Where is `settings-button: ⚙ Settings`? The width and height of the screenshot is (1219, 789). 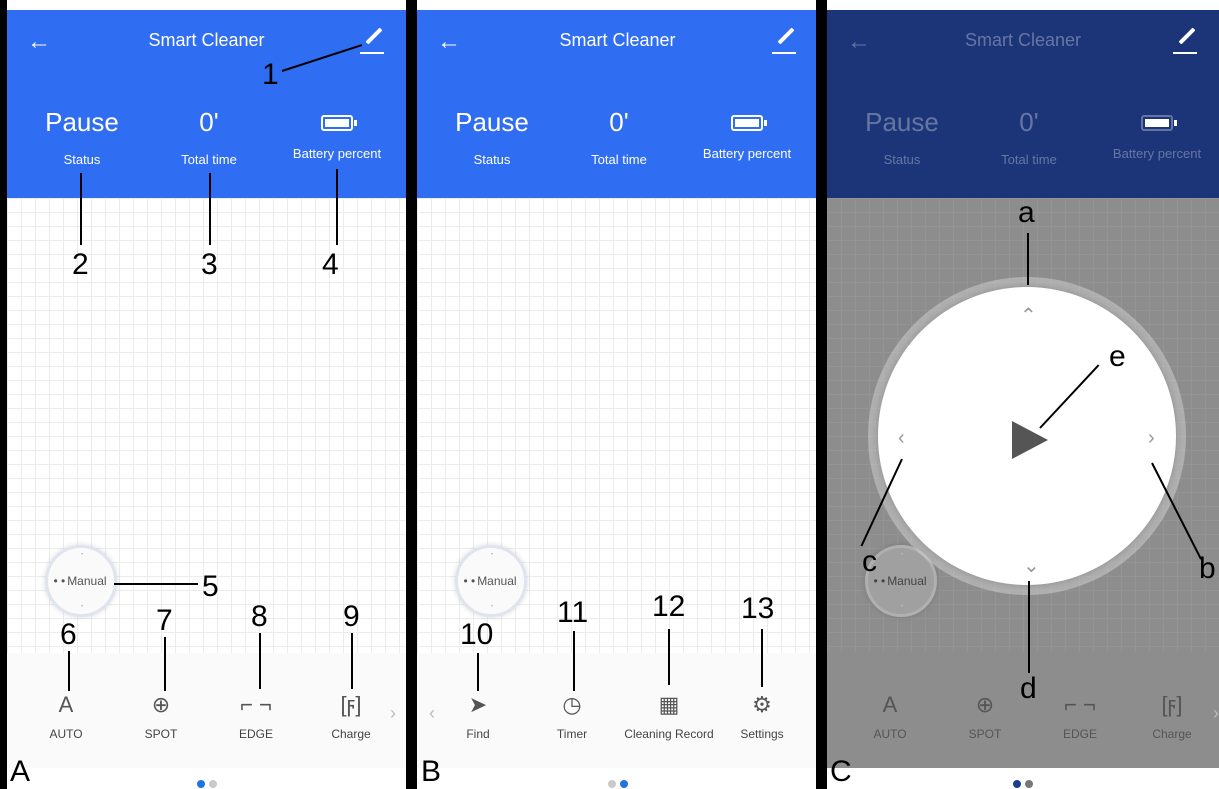
settings-button: ⚙ Settings is located at coordinates (762, 716).